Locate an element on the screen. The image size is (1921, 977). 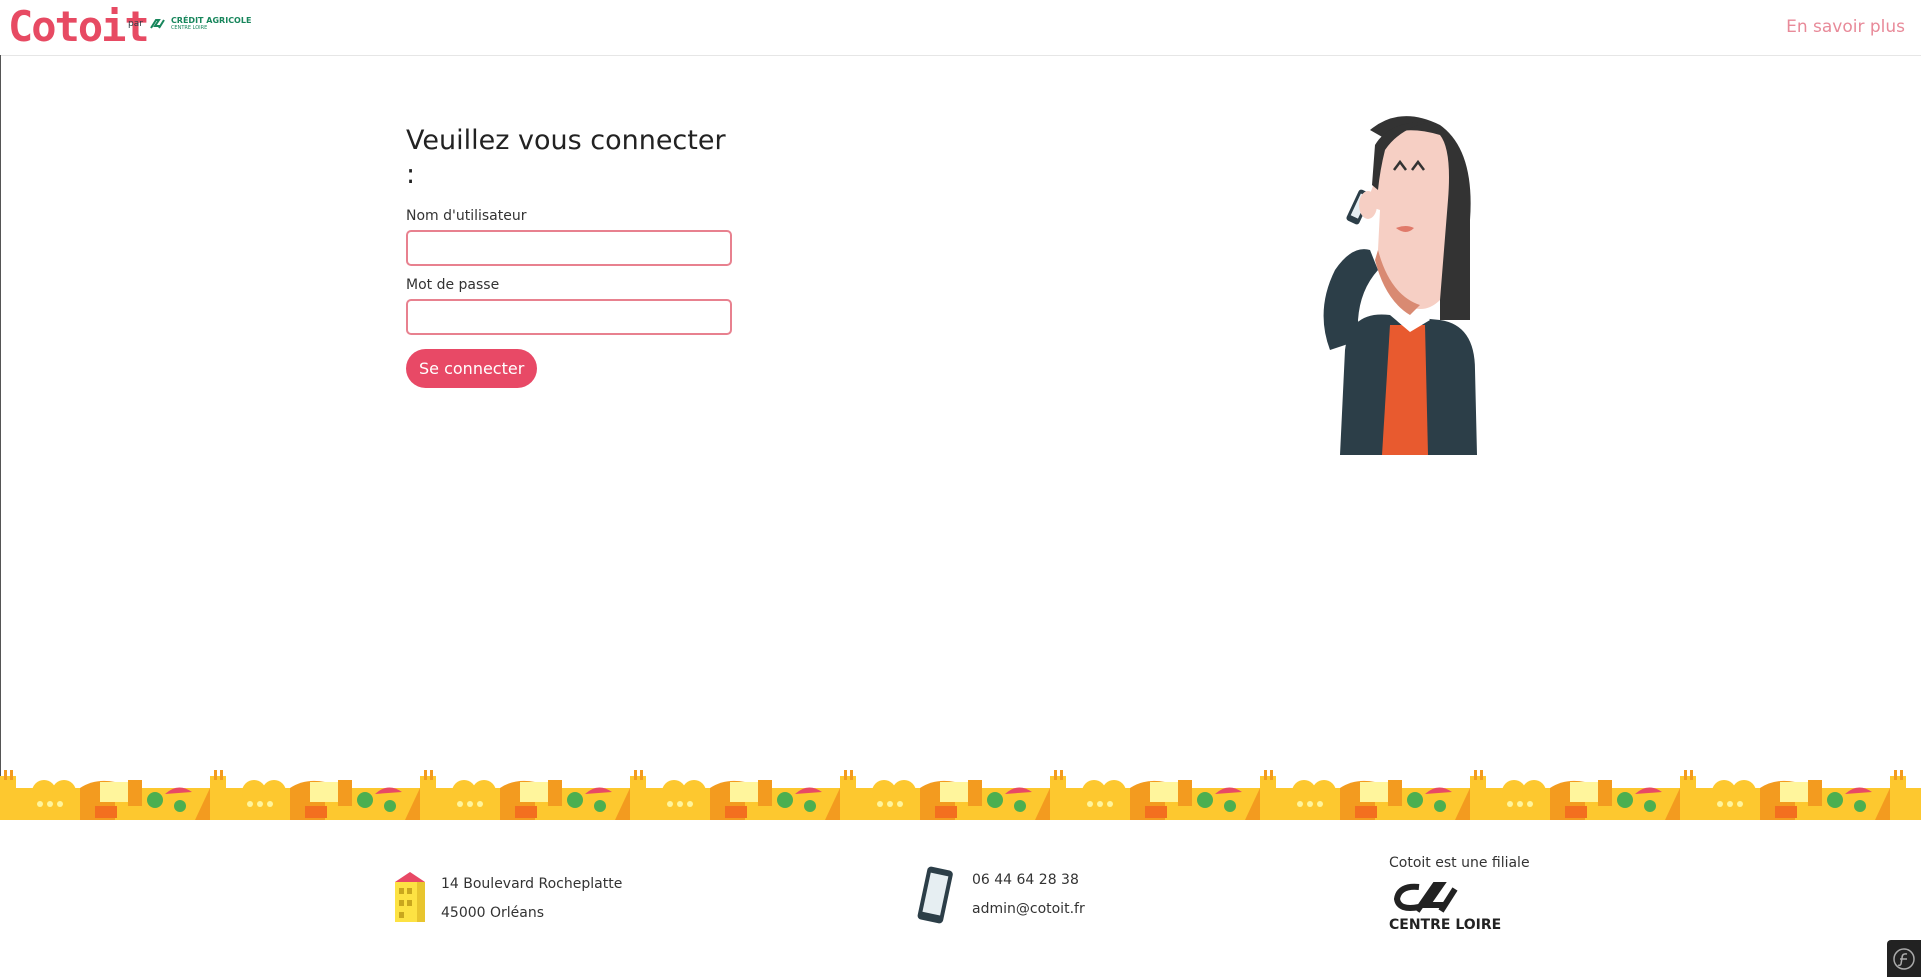
footer-contact: 06 44 64 28 38 admin@cotoit.fr is located at coordinates (998, 896).